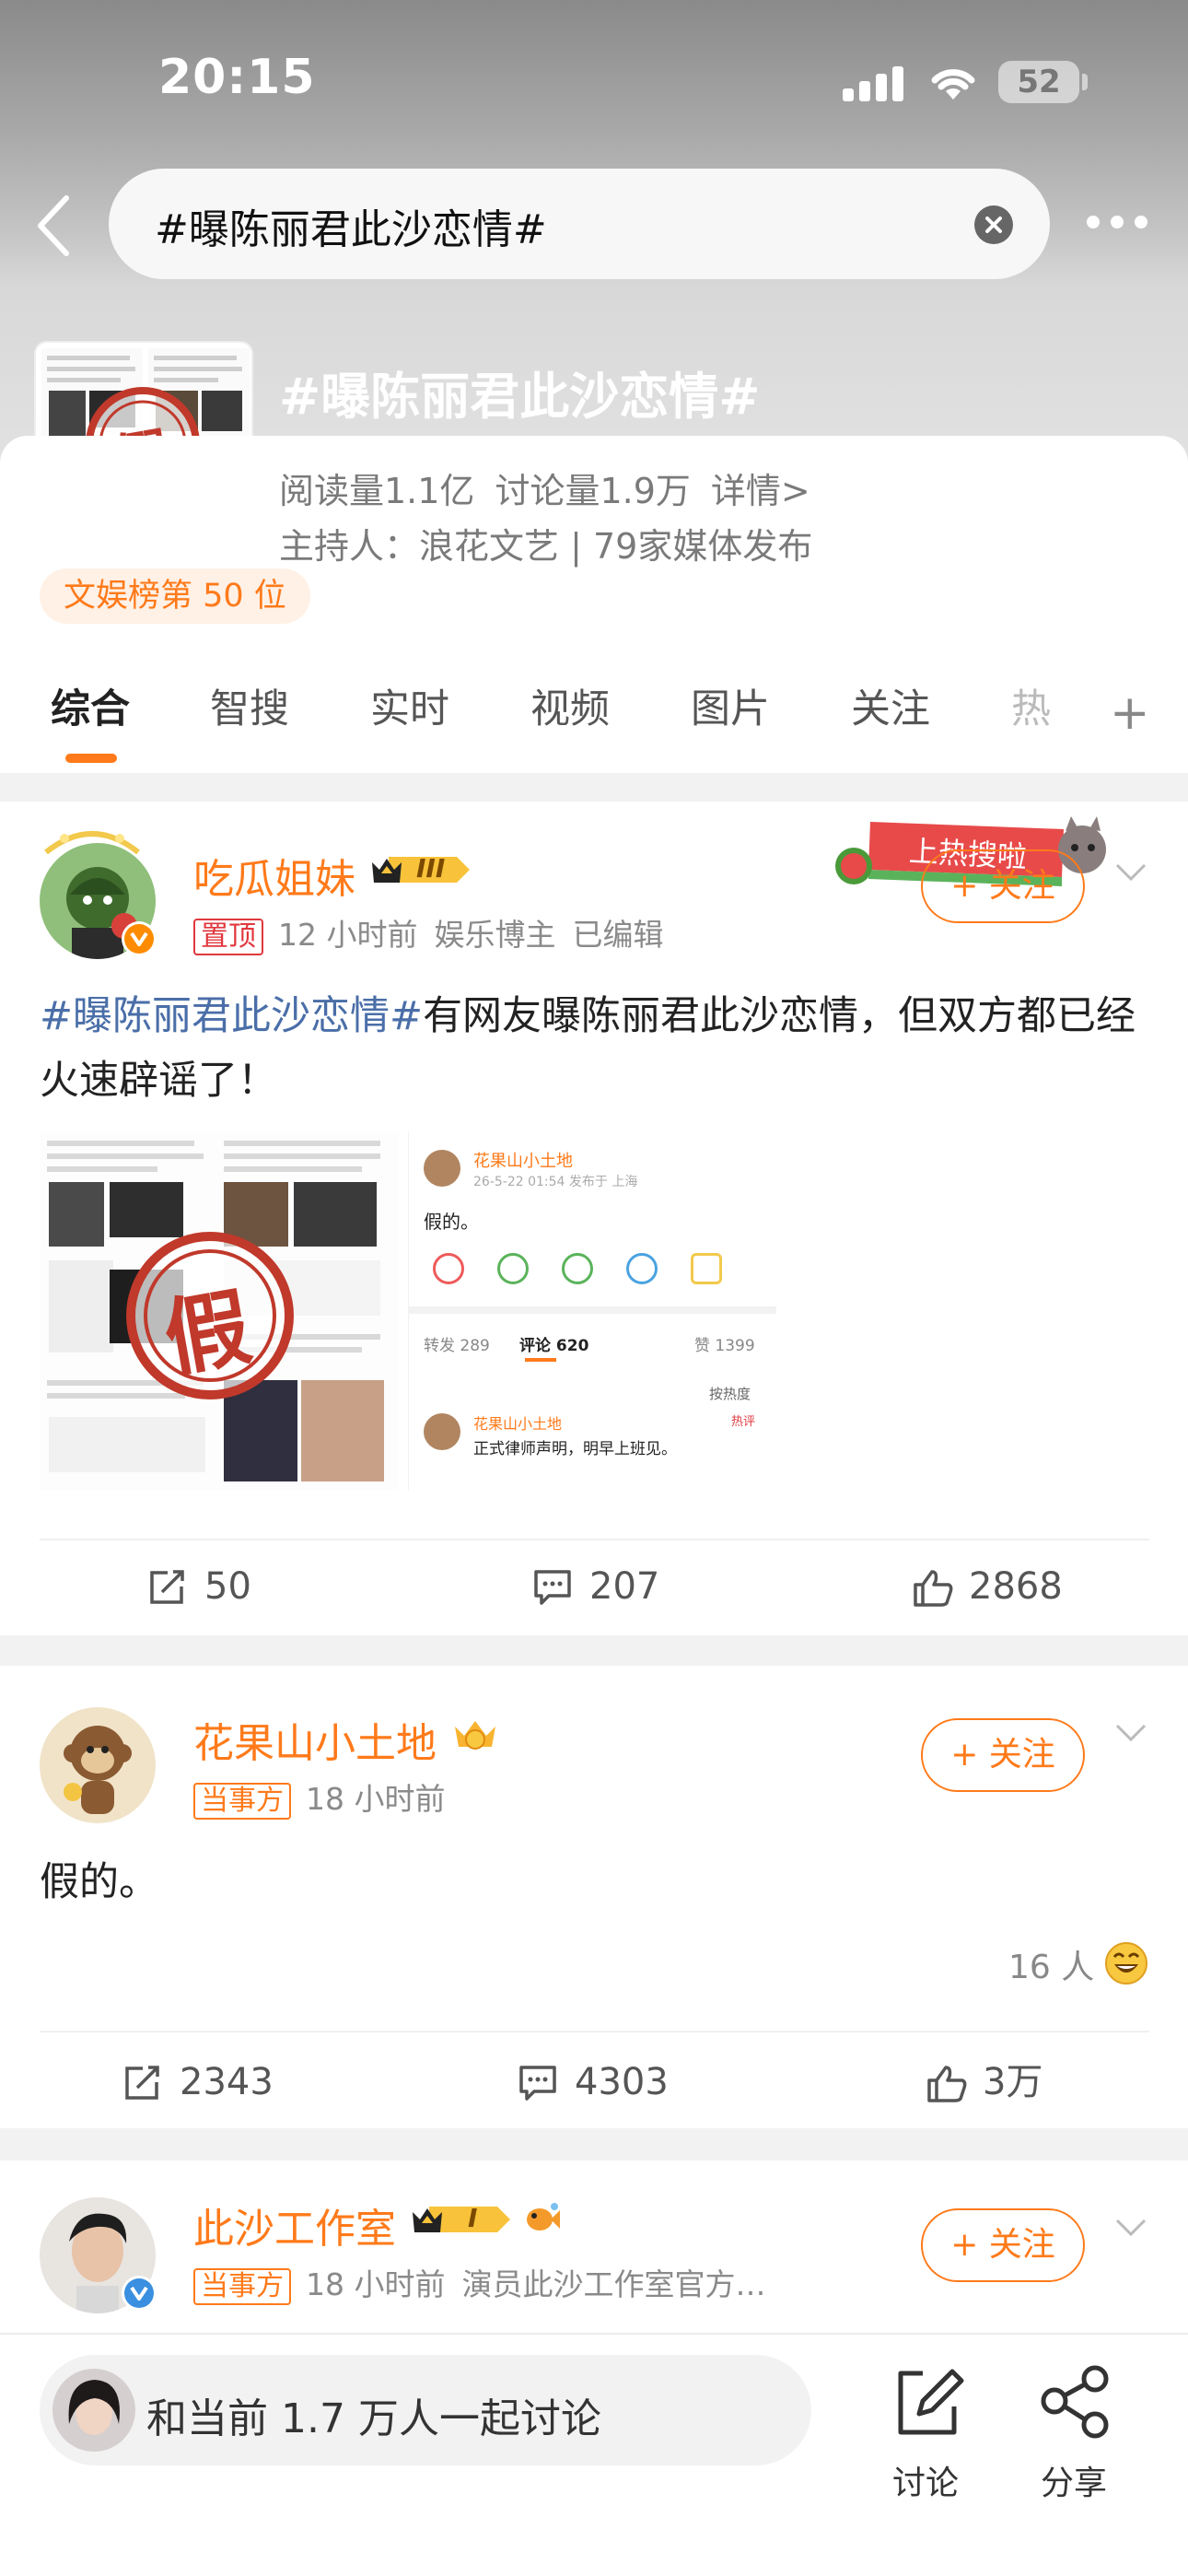 The height and width of the screenshot is (2576, 1188). What do you see at coordinates (55, 226) in the screenshot?
I see `back-arrow-icon` at bounding box center [55, 226].